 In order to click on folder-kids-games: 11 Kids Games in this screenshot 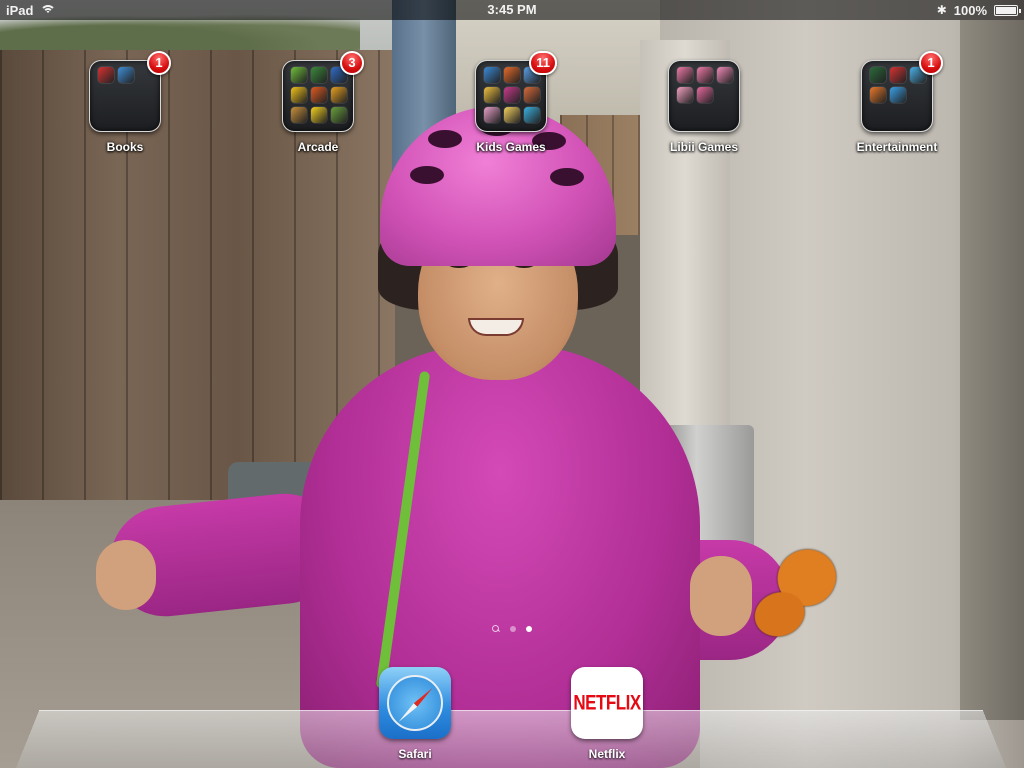, I will do `click(511, 102)`.